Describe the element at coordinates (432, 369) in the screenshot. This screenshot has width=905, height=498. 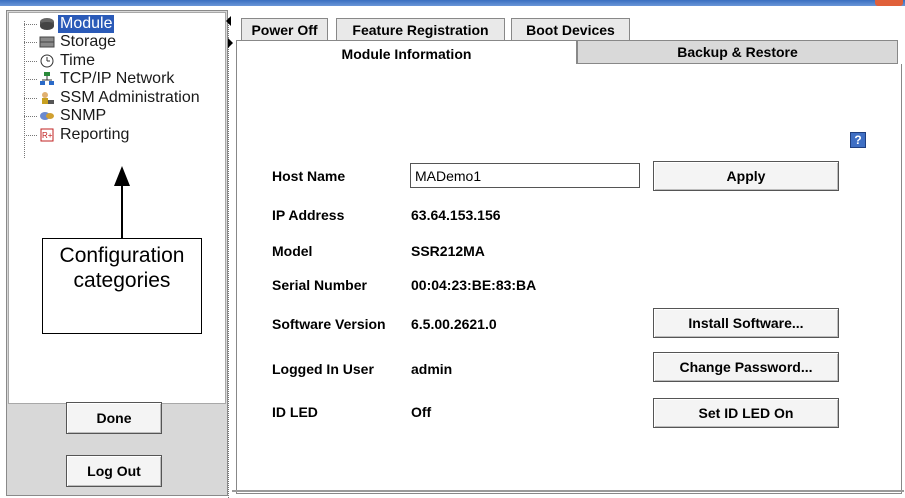
I see `logged-in-user-value: admin` at that location.